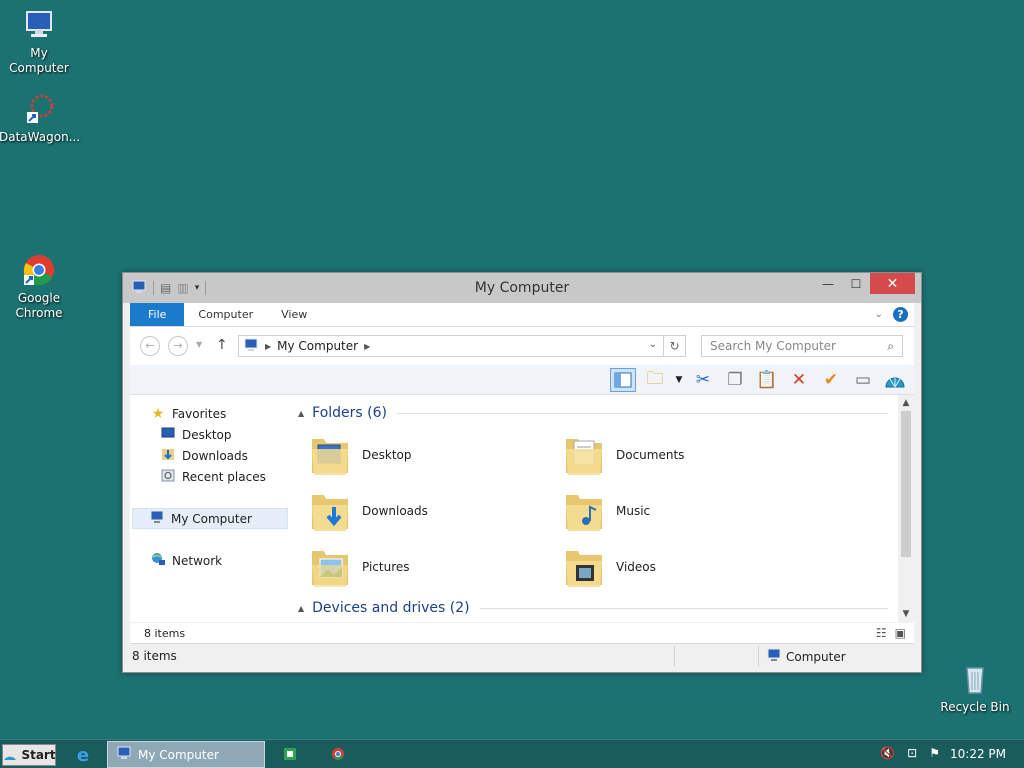 The height and width of the screenshot is (768, 1024). I want to click on nav-item-label: Network, so click(197, 560).